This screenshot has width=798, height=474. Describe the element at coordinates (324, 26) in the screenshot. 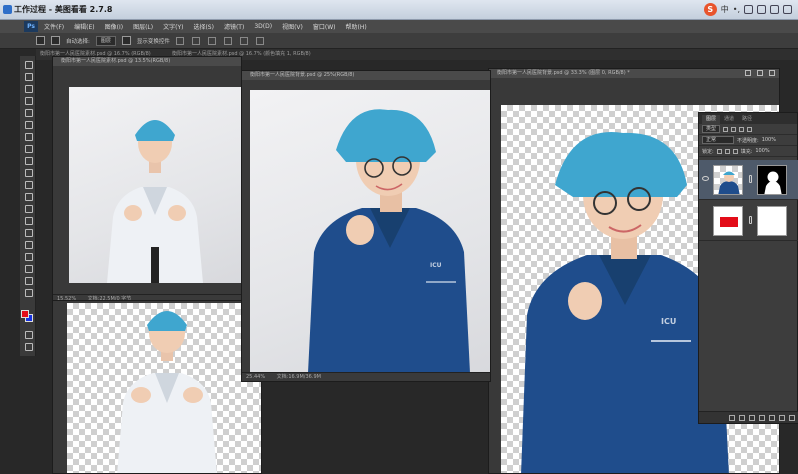

I see `menu-window: 窗口(W)` at that location.